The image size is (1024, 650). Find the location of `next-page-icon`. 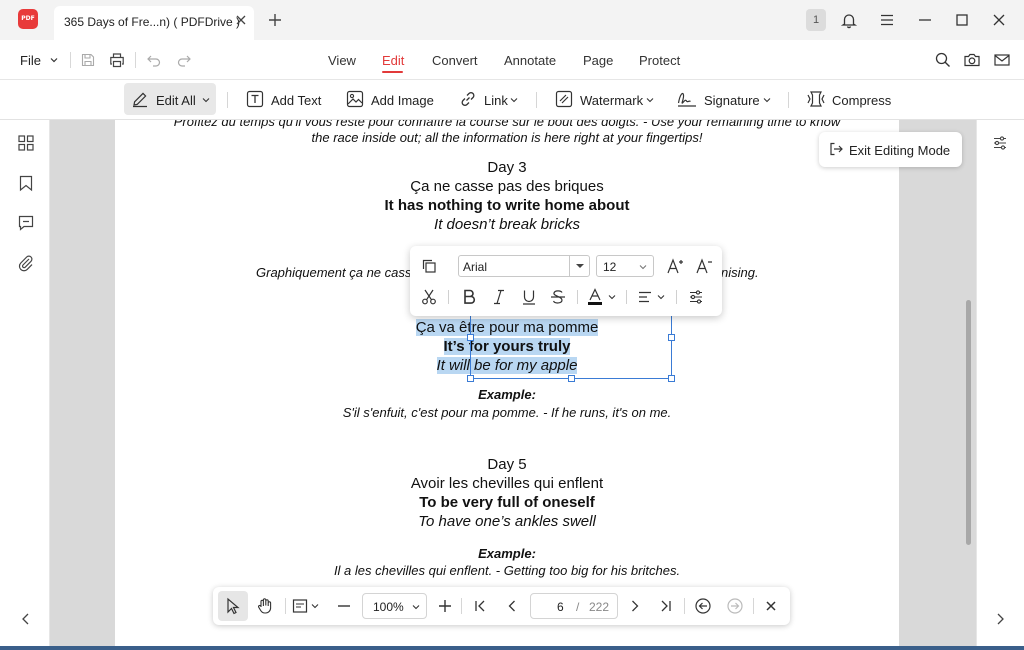

next-page-icon is located at coordinates (635, 606).